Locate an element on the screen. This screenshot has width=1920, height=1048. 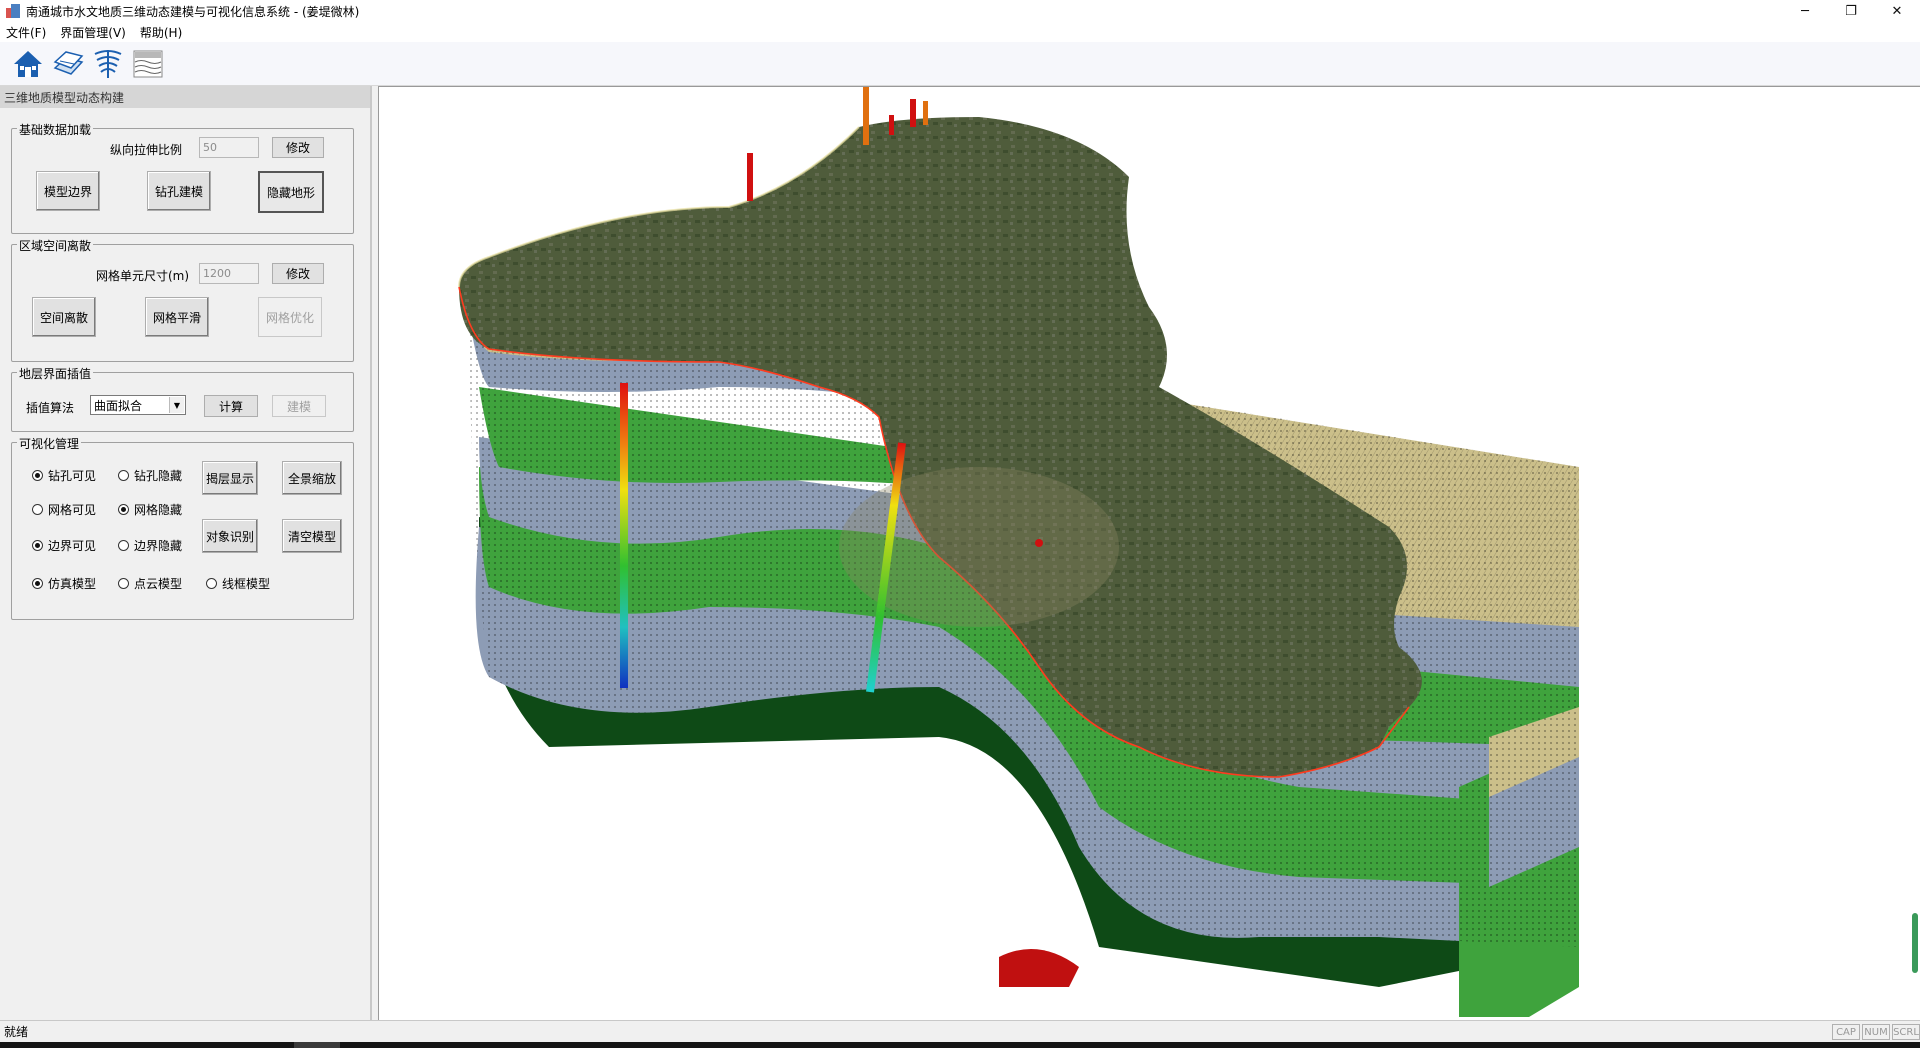
home-icon is located at coordinates (28, 63).